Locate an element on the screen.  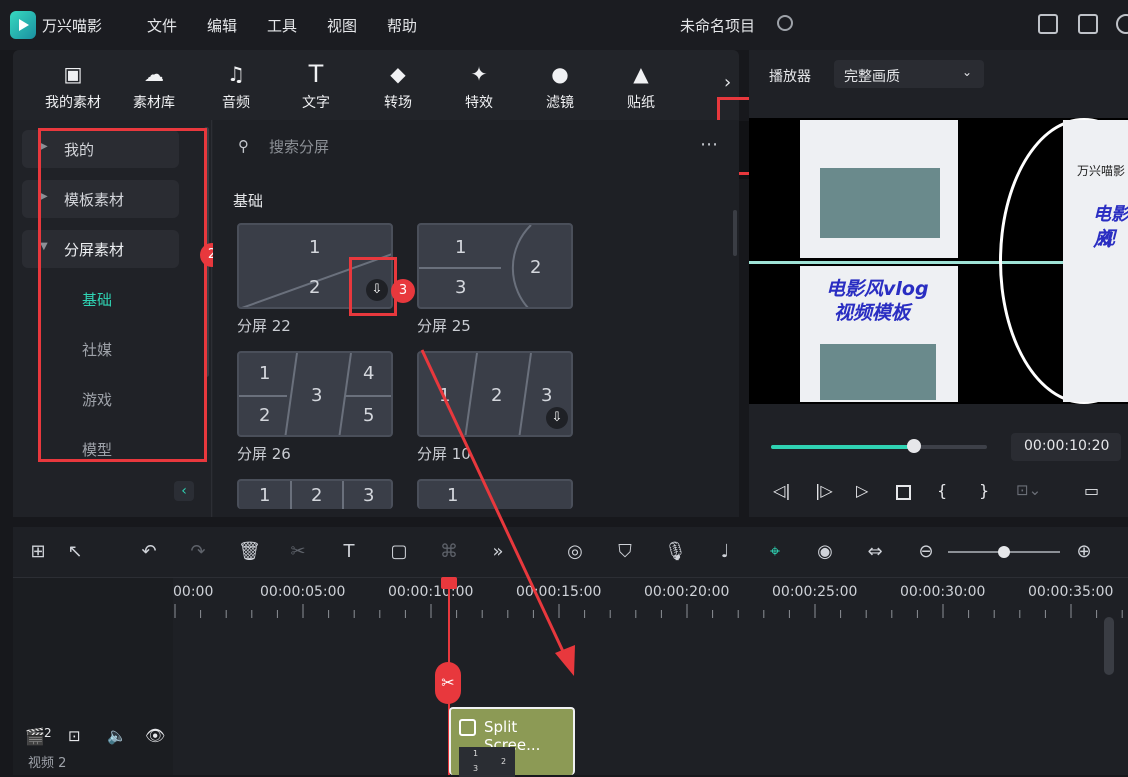
cloud-icon is located at coordinates (1122, 24).